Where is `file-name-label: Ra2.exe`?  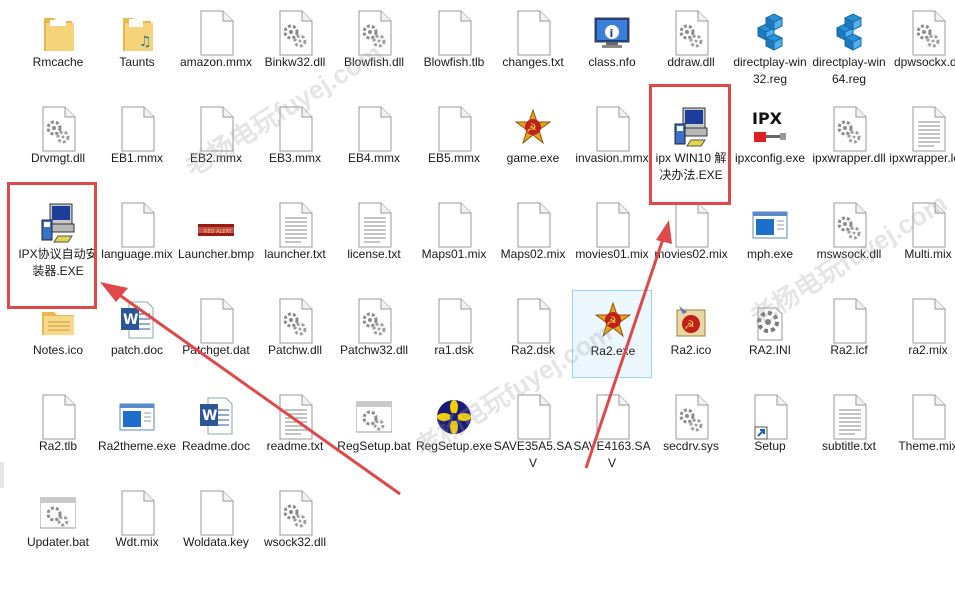
file-name-label: Ra2.exe is located at coordinates (613, 351).